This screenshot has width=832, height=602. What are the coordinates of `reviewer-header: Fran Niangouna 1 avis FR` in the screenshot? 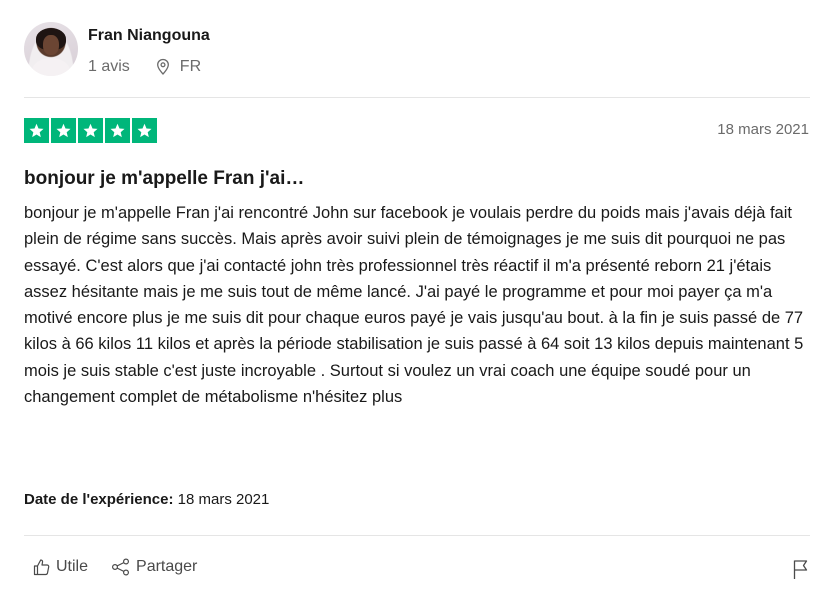 It's located at (117, 49).